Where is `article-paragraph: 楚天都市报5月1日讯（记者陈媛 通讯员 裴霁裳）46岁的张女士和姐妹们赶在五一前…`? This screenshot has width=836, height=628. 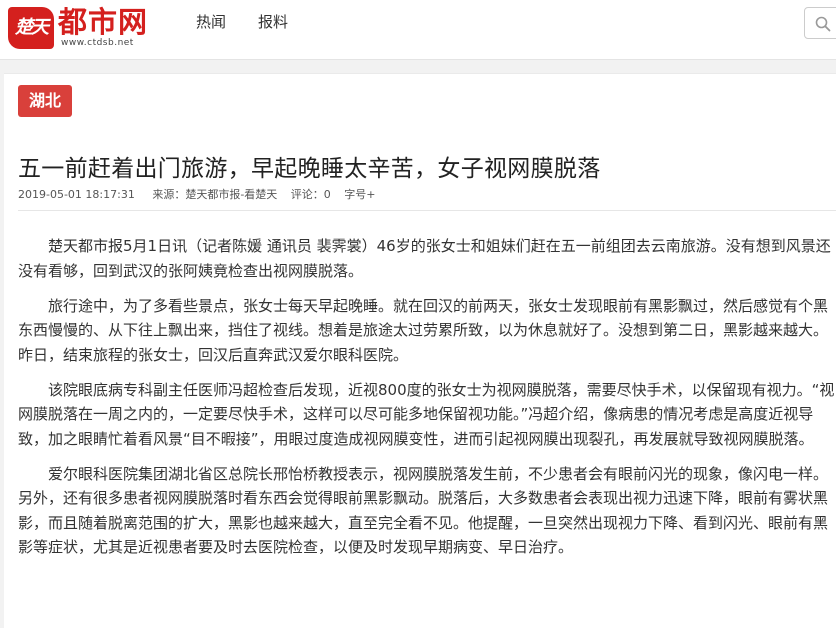 article-paragraph: 楚天都市报5月1日讯（记者陈媛 通讯员 裴霁裳）46岁的张女士和姐妹们赶在五一前… is located at coordinates (424, 258).